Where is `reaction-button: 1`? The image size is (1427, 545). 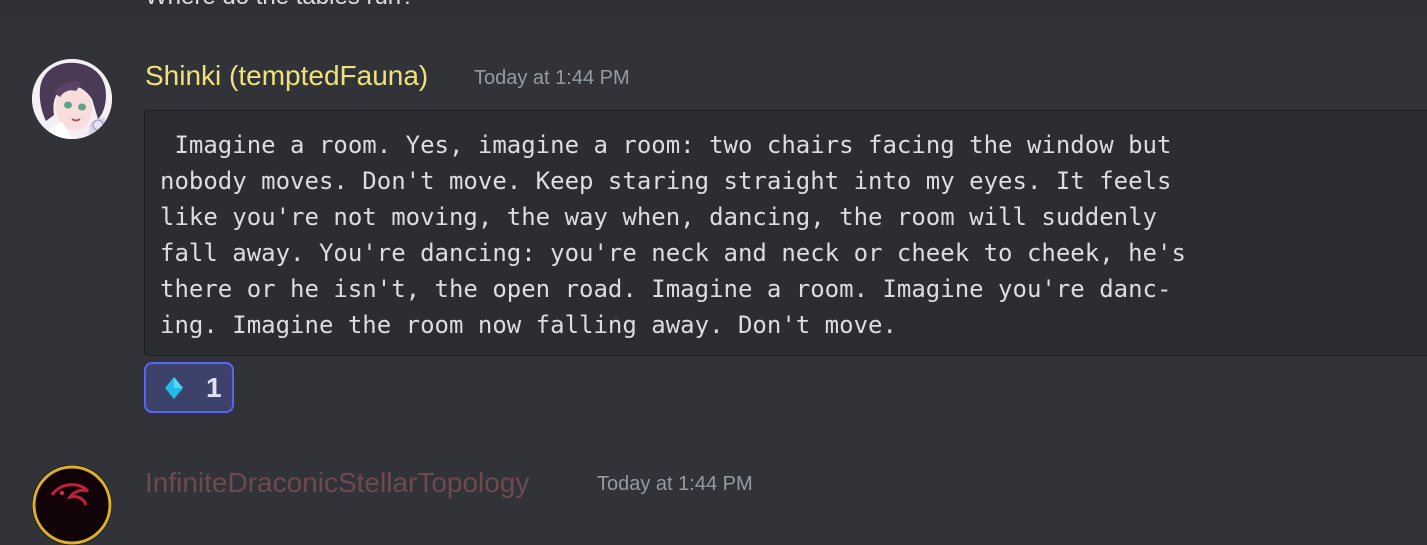
reaction-button: 1 is located at coordinates (189, 387).